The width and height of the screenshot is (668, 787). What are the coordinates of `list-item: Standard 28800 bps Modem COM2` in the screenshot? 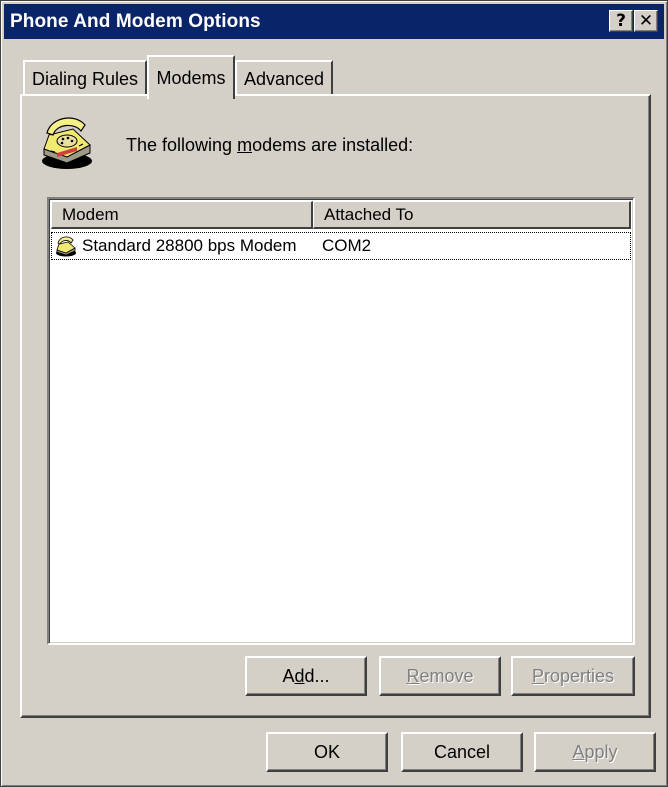 It's located at (341, 246).